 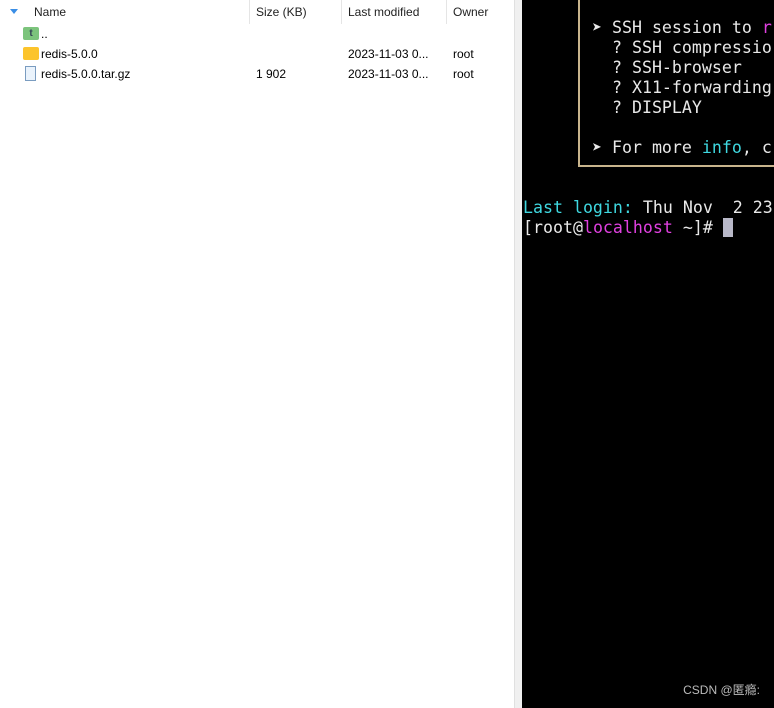 I want to click on file-size: 1 902, so click(x=271, y=74).